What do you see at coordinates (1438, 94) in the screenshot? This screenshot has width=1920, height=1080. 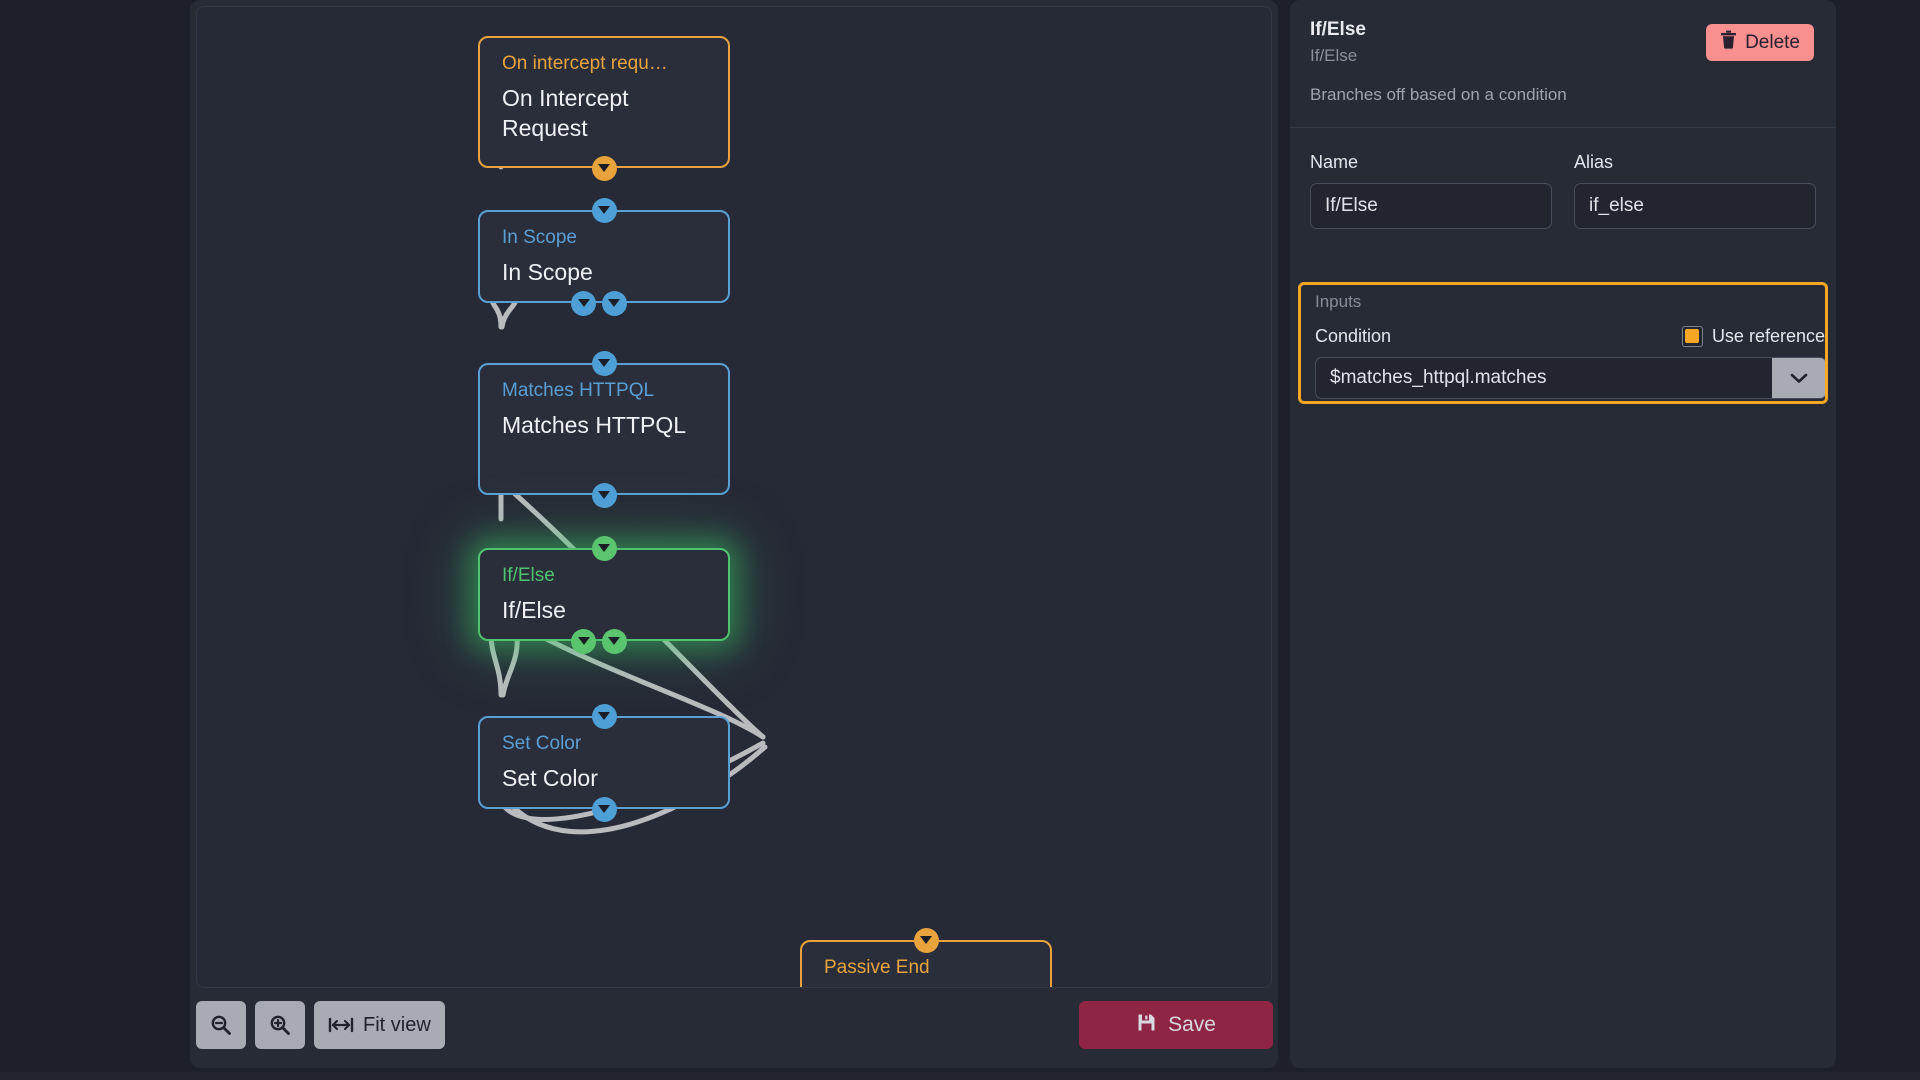 I see `panel-description: Branches off based on a condition` at bounding box center [1438, 94].